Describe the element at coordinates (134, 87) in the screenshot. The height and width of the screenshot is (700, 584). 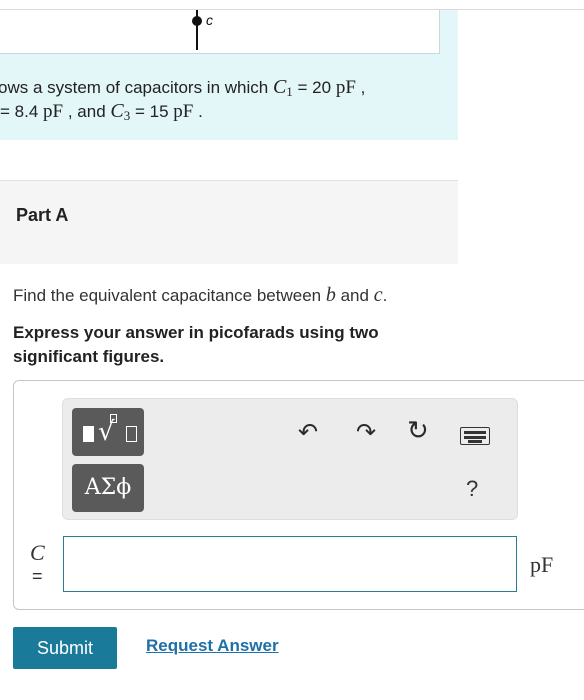
I see `intro-text: ows a system of capacitors in which` at that location.